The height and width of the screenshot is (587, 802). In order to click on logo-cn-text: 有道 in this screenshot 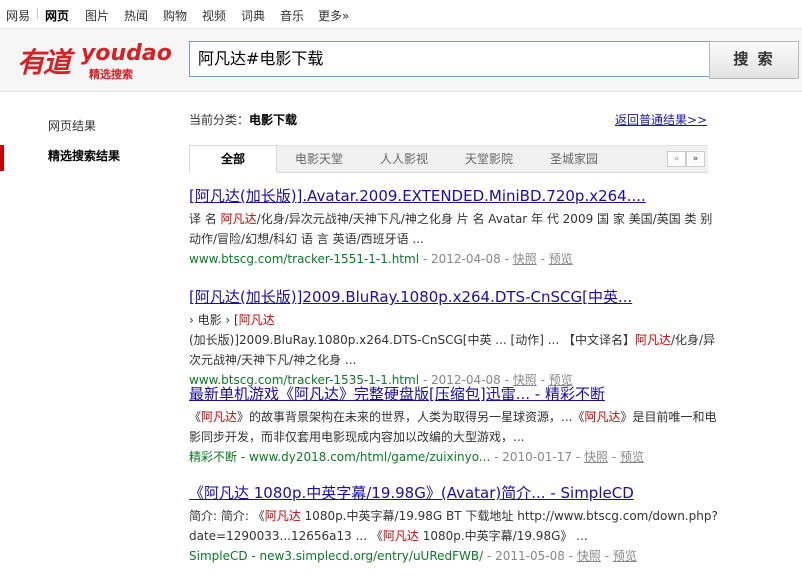, I will do `click(44, 62)`.